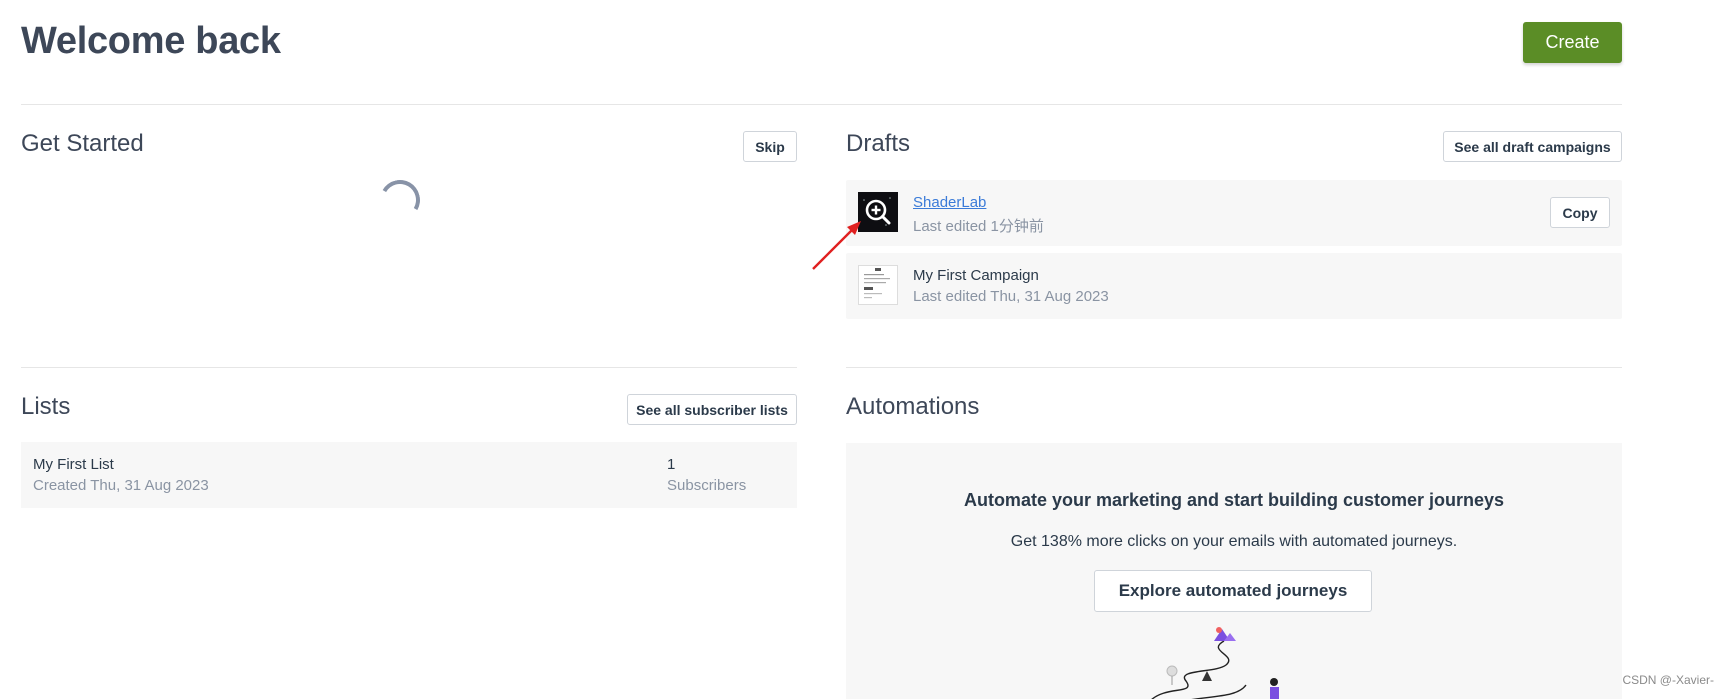 The image size is (1728, 699). I want to click on subscriber-count-label: Subscribers, so click(707, 485).